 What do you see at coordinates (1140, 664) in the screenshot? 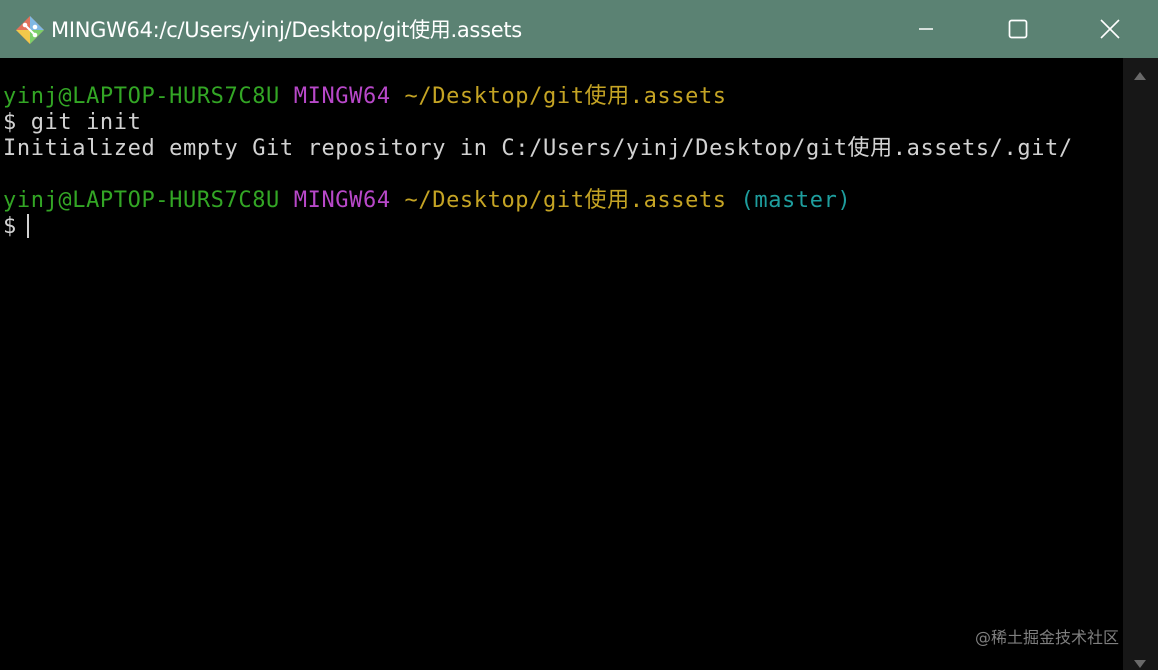
I see `scroll-down-arrow-icon` at bounding box center [1140, 664].